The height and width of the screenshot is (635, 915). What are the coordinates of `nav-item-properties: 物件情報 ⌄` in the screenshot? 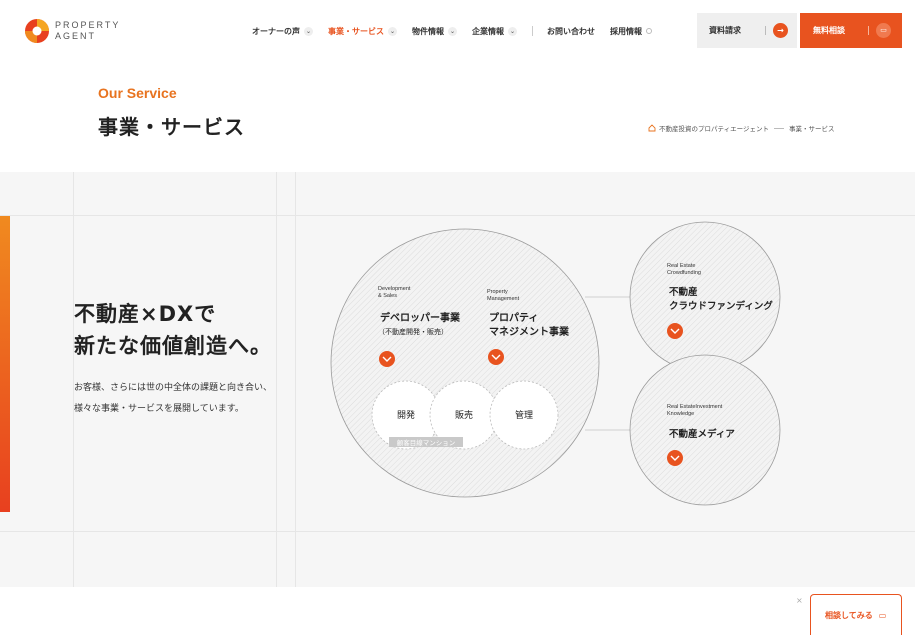 It's located at (434, 31).